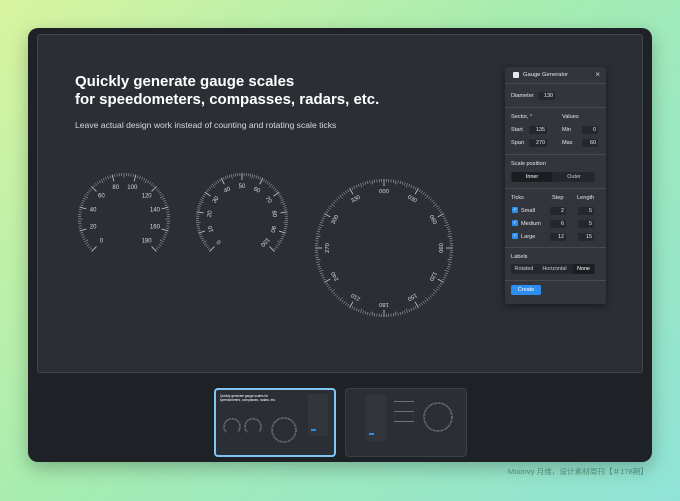  Describe the element at coordinates (155, 211) in the screenshot. I see `gauge-label: 140` at that location.